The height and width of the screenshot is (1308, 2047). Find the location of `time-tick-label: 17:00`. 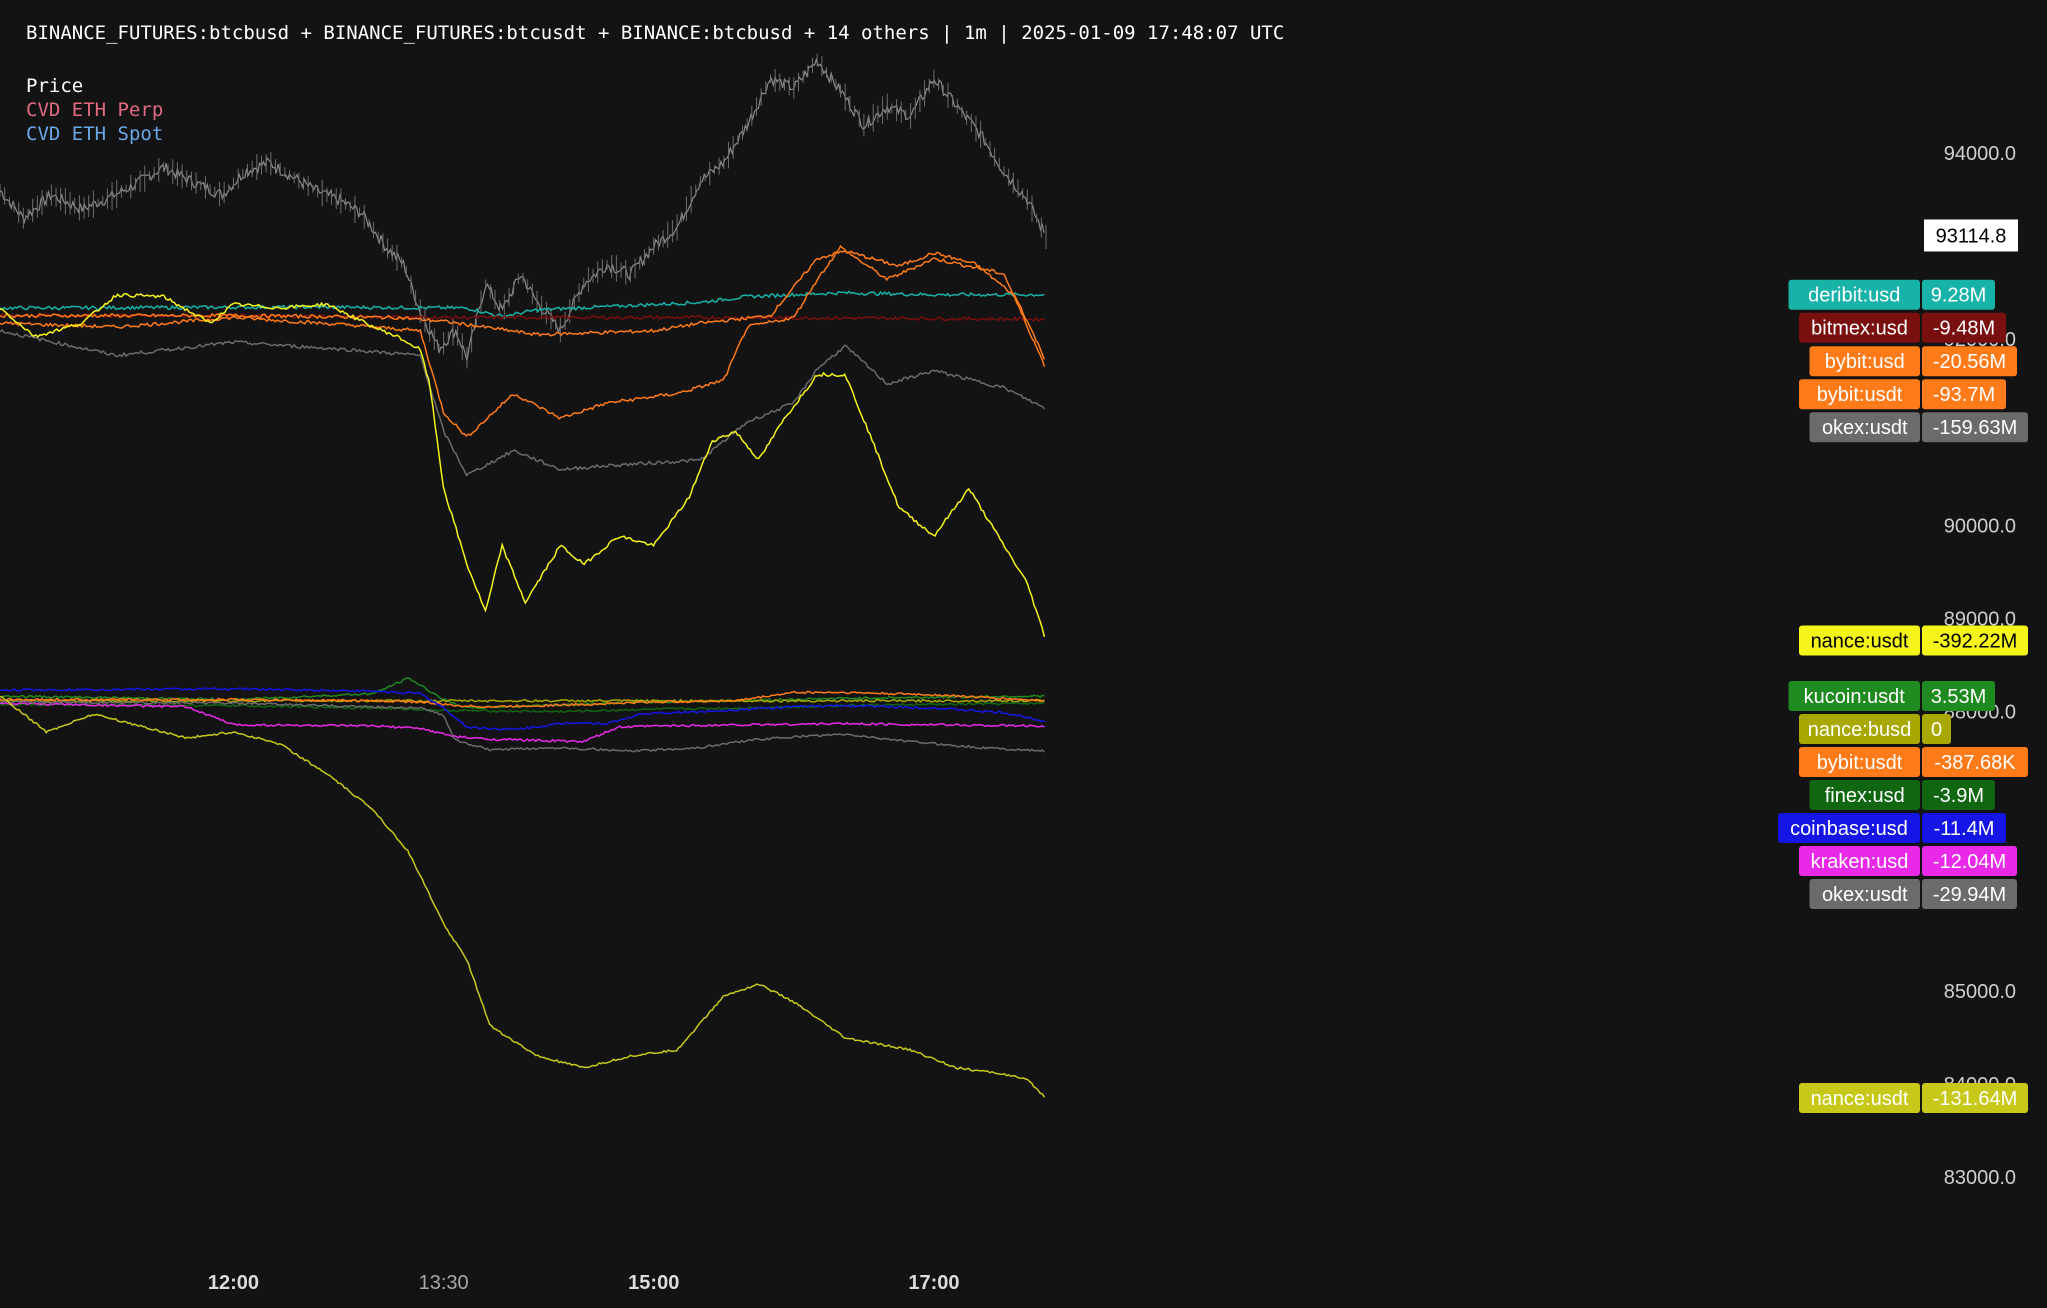

time-tick-label: 17:00 is located at coordinates (933, 1283).